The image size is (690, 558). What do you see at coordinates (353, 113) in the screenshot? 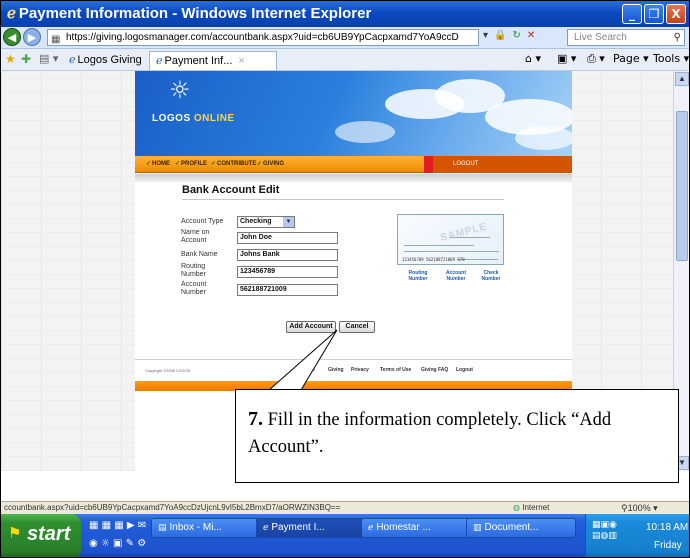
I see `site-banner: ☼ LOGOS ONLINE` at bounding box center [353, 113].